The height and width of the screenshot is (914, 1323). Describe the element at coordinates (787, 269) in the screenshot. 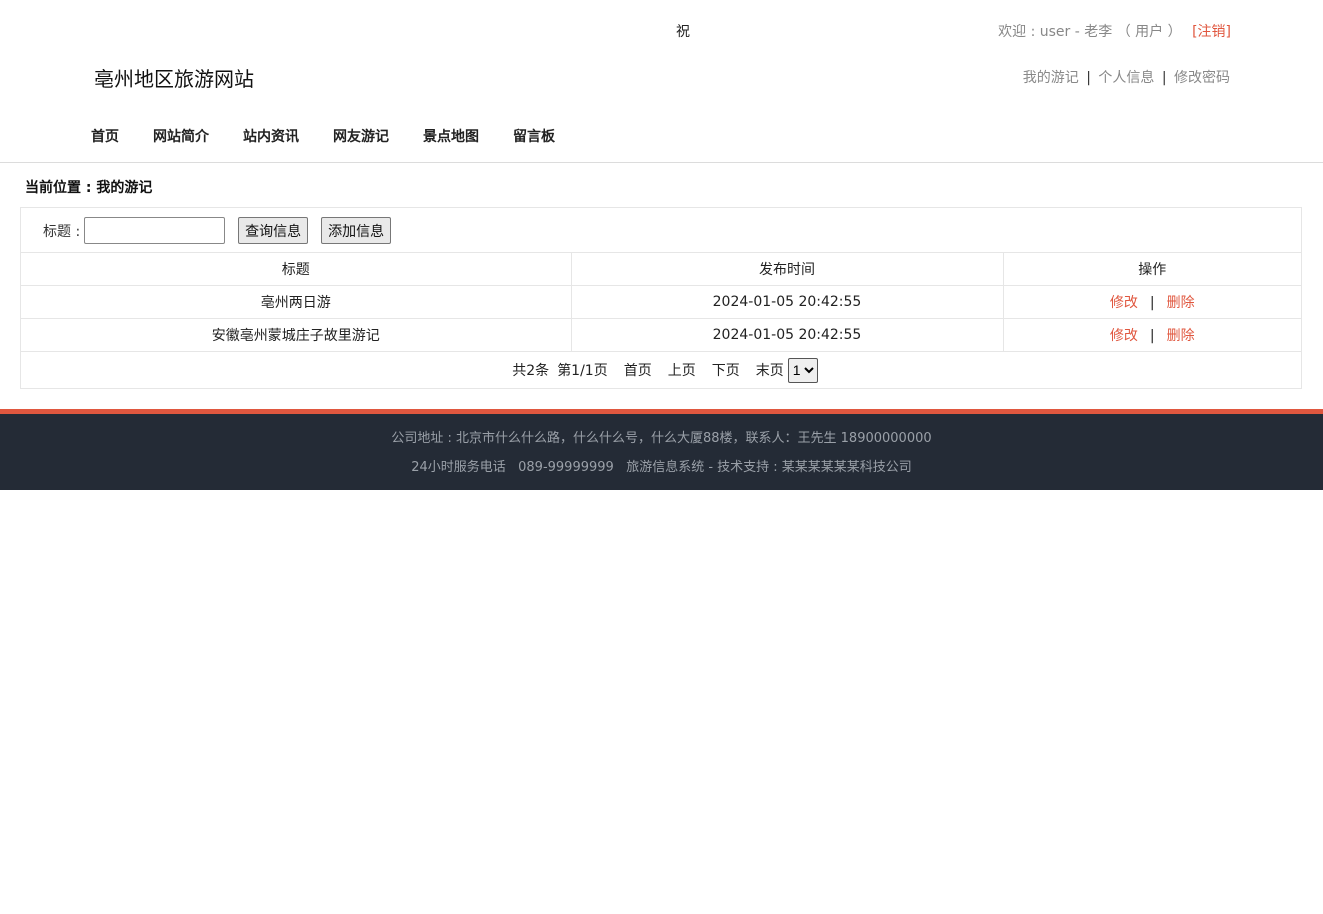

I see `column-header-time: 发布时间` at that location.